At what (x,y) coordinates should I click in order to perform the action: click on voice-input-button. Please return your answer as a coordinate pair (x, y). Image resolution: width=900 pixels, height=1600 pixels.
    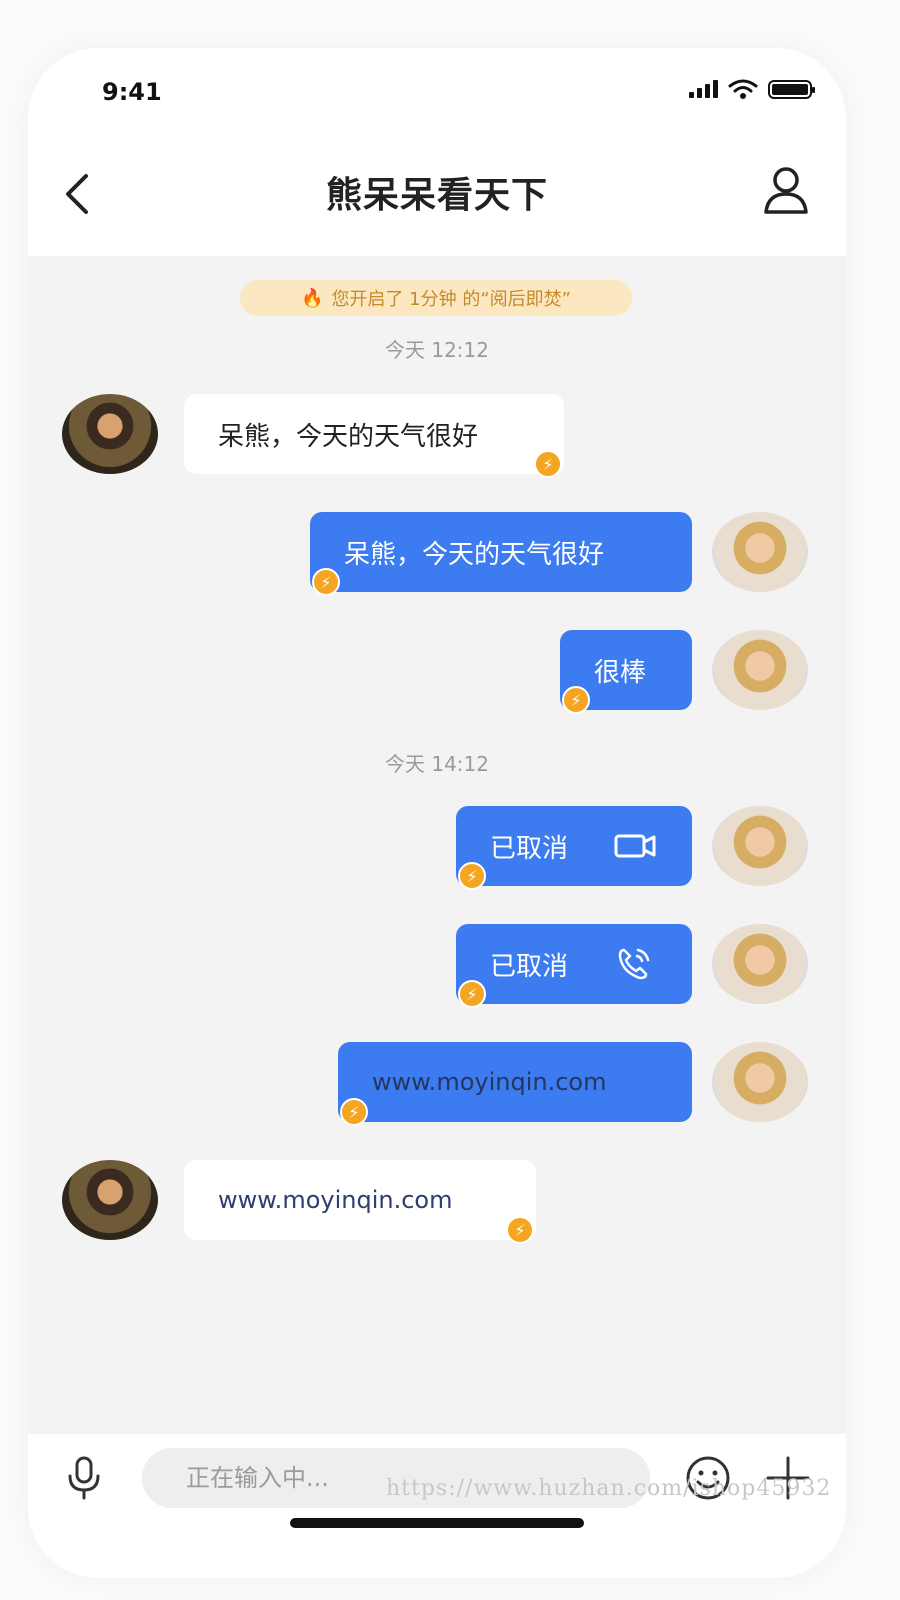
    Looking at the image, I should click on (84, 1479).